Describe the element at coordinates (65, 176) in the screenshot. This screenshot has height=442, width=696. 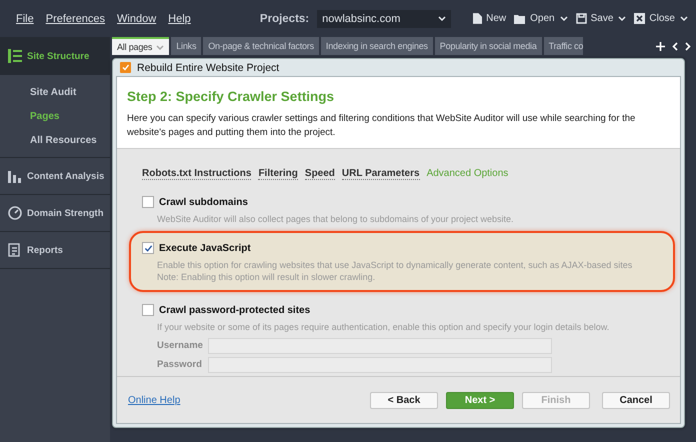
I see `sidebar-section: Content Analysis` at that location.